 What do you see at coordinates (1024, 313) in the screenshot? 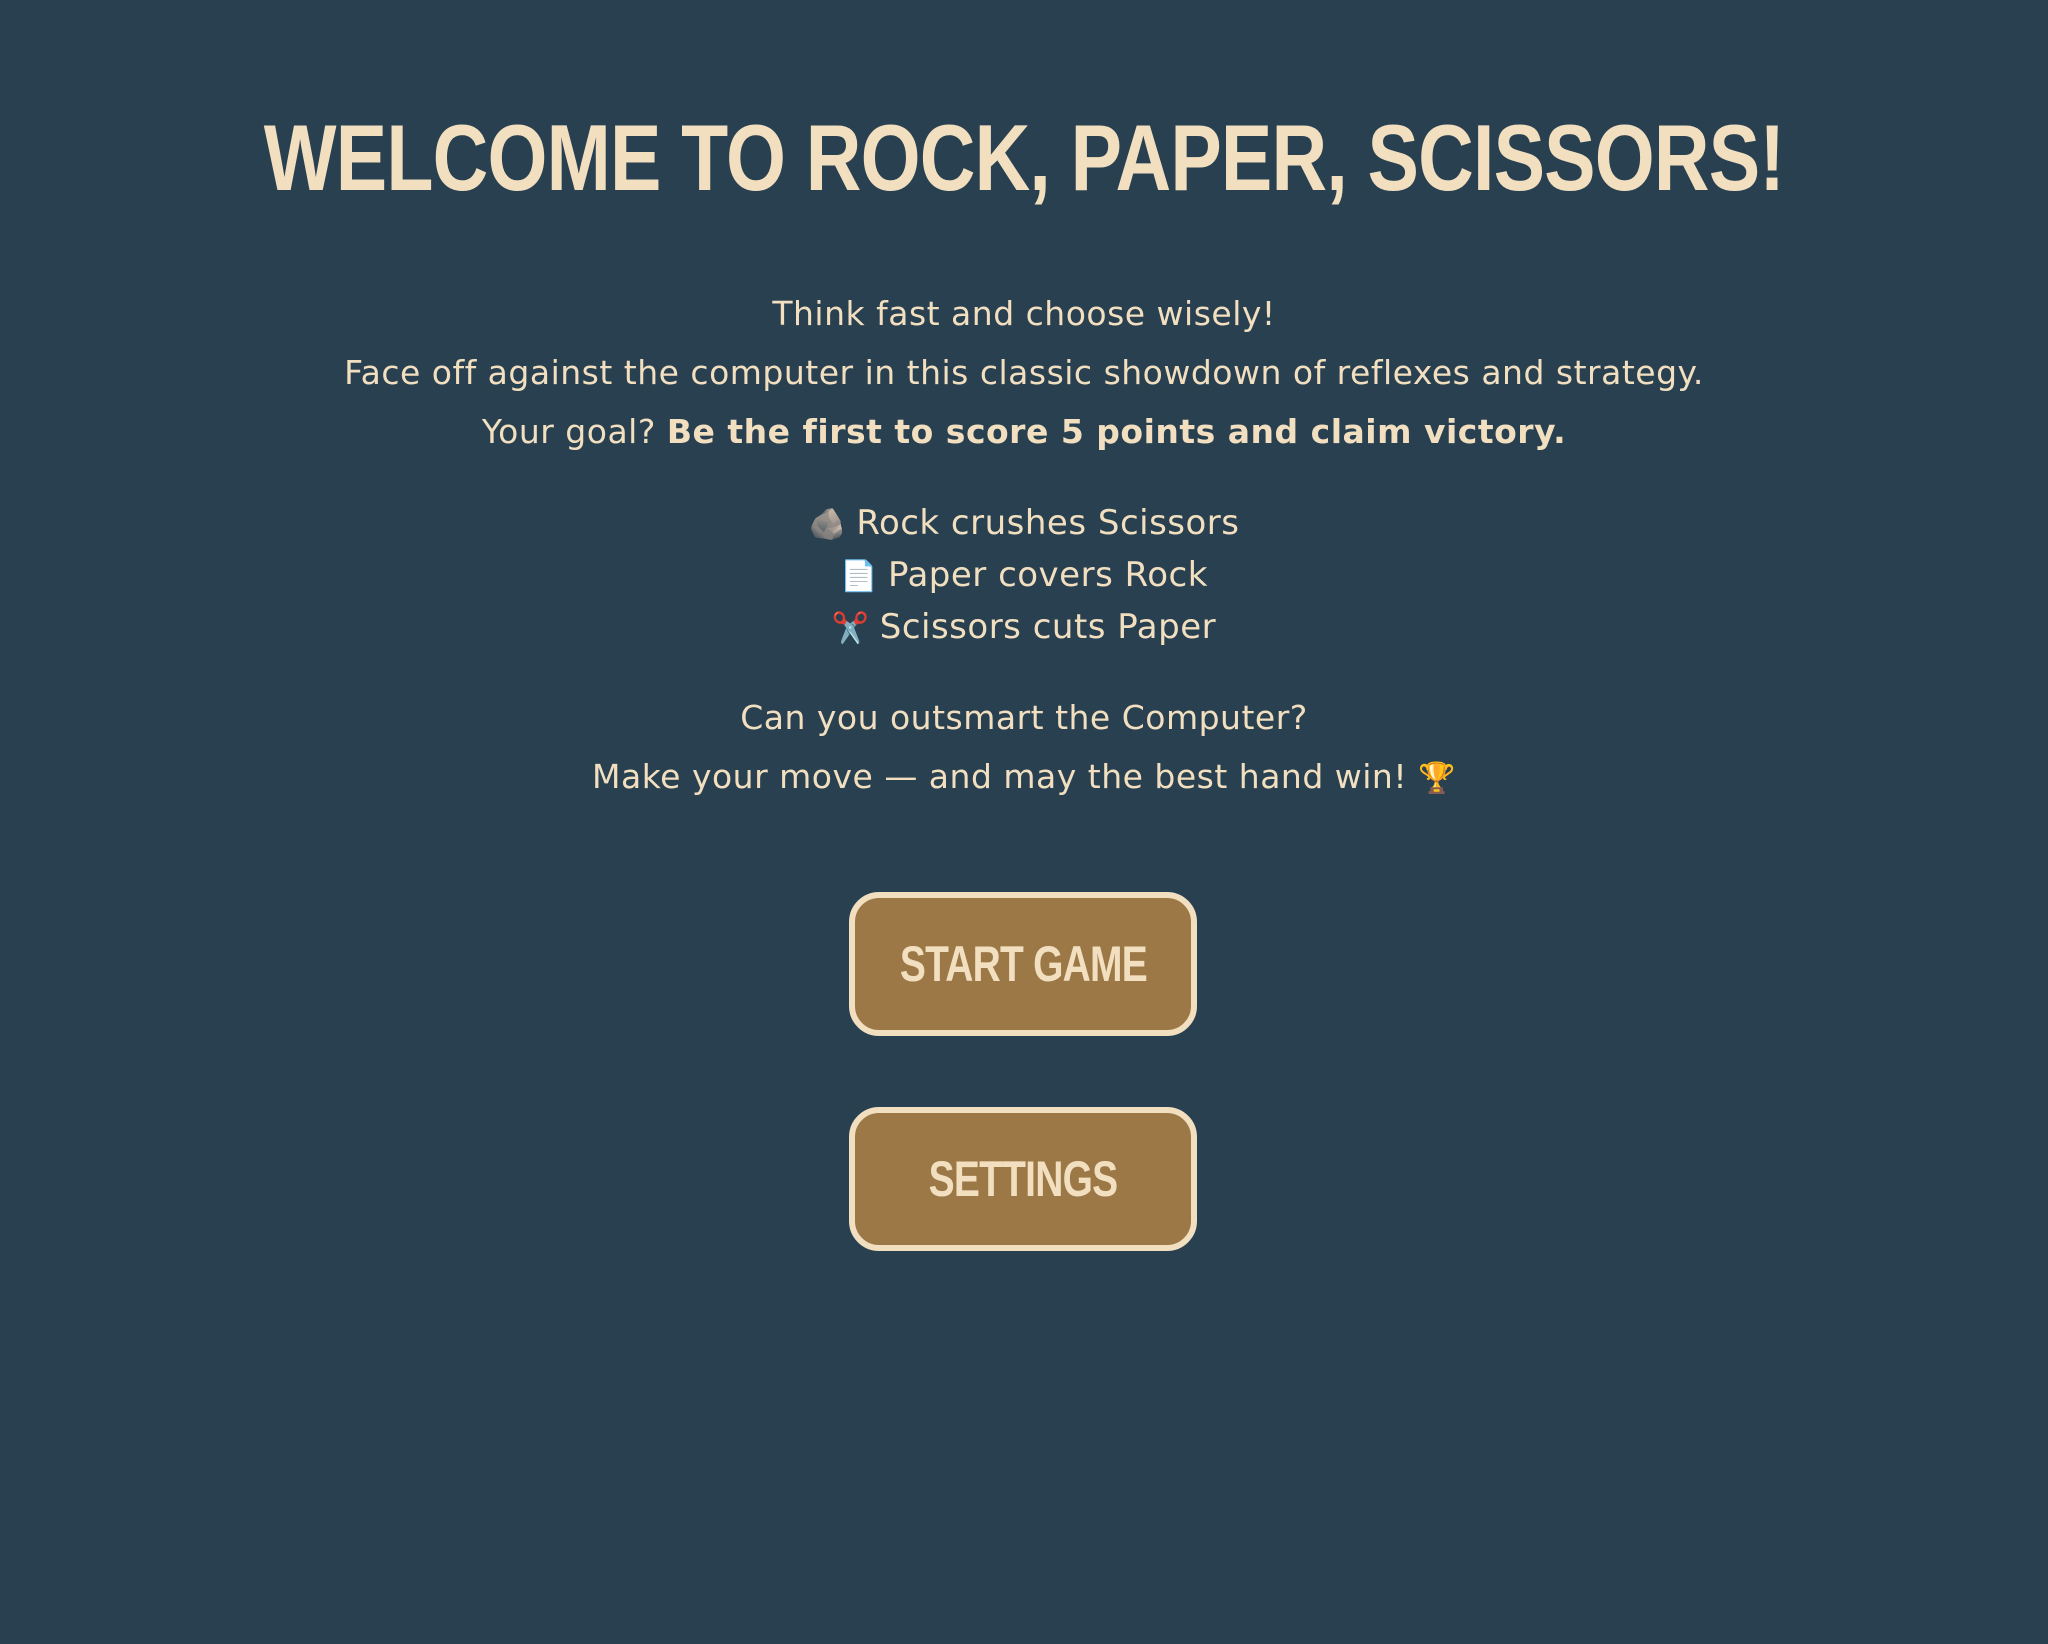
I see `intro-line-1: Think fast and choose wisely!` at bounding box center [1024, 313].